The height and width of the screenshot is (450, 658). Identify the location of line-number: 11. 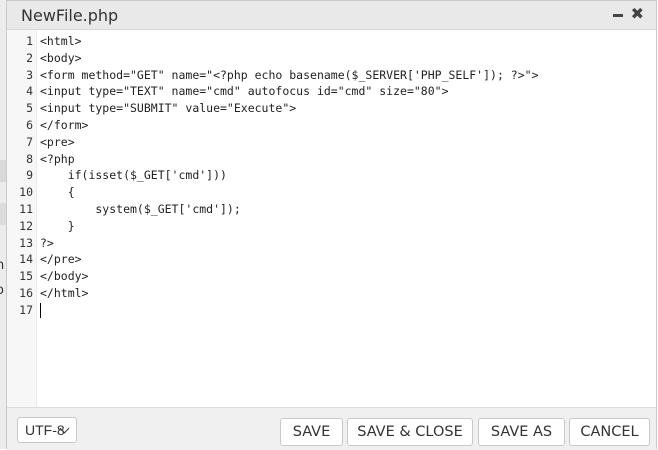
(26, 209).